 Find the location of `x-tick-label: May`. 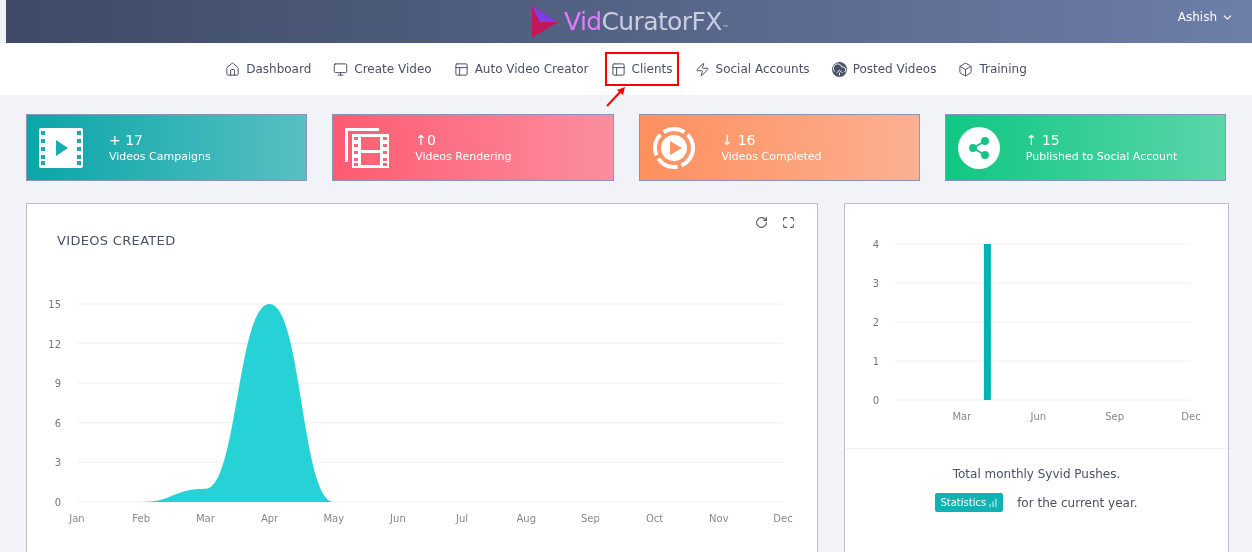

x-tick-label: May is located at coordinates (334, 518).